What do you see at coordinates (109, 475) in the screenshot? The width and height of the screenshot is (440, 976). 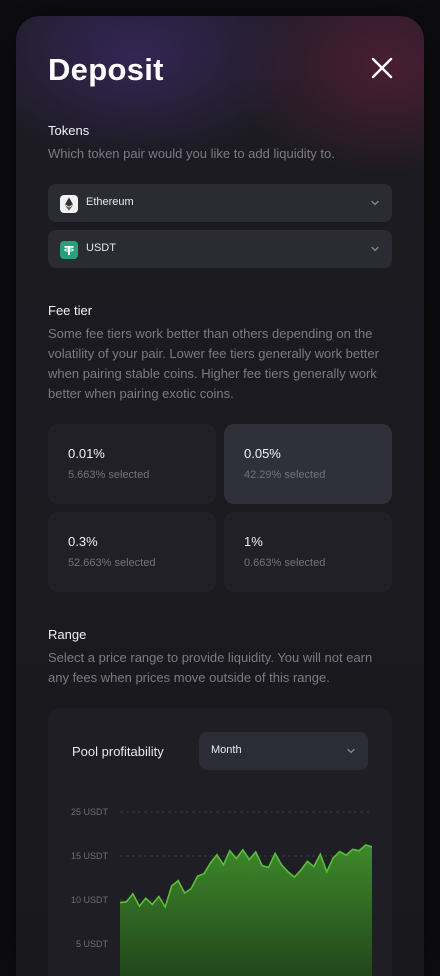 I see `fee-tier-selected-share: 5.663% selected` at bounding box center [109, 475].